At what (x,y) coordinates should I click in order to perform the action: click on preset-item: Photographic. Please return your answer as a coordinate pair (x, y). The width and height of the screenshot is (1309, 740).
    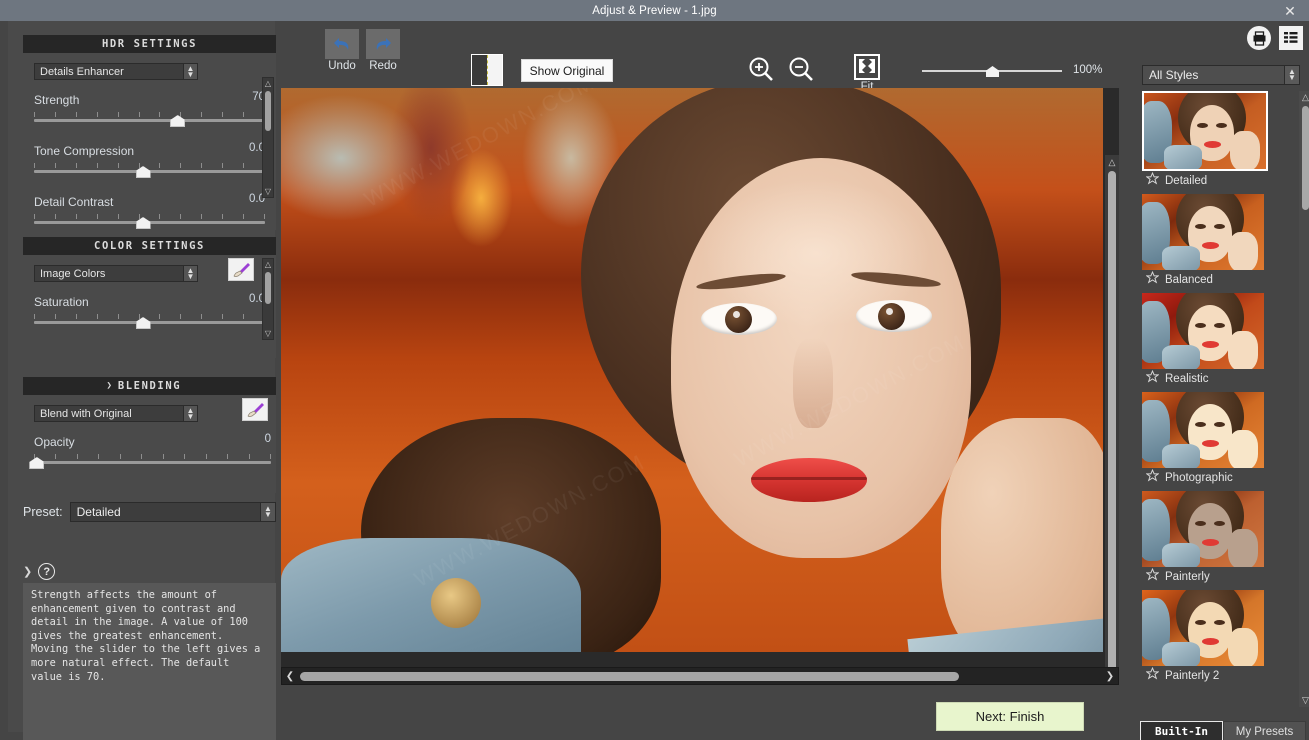
    Looking at the image, I should click on (1218, 439).